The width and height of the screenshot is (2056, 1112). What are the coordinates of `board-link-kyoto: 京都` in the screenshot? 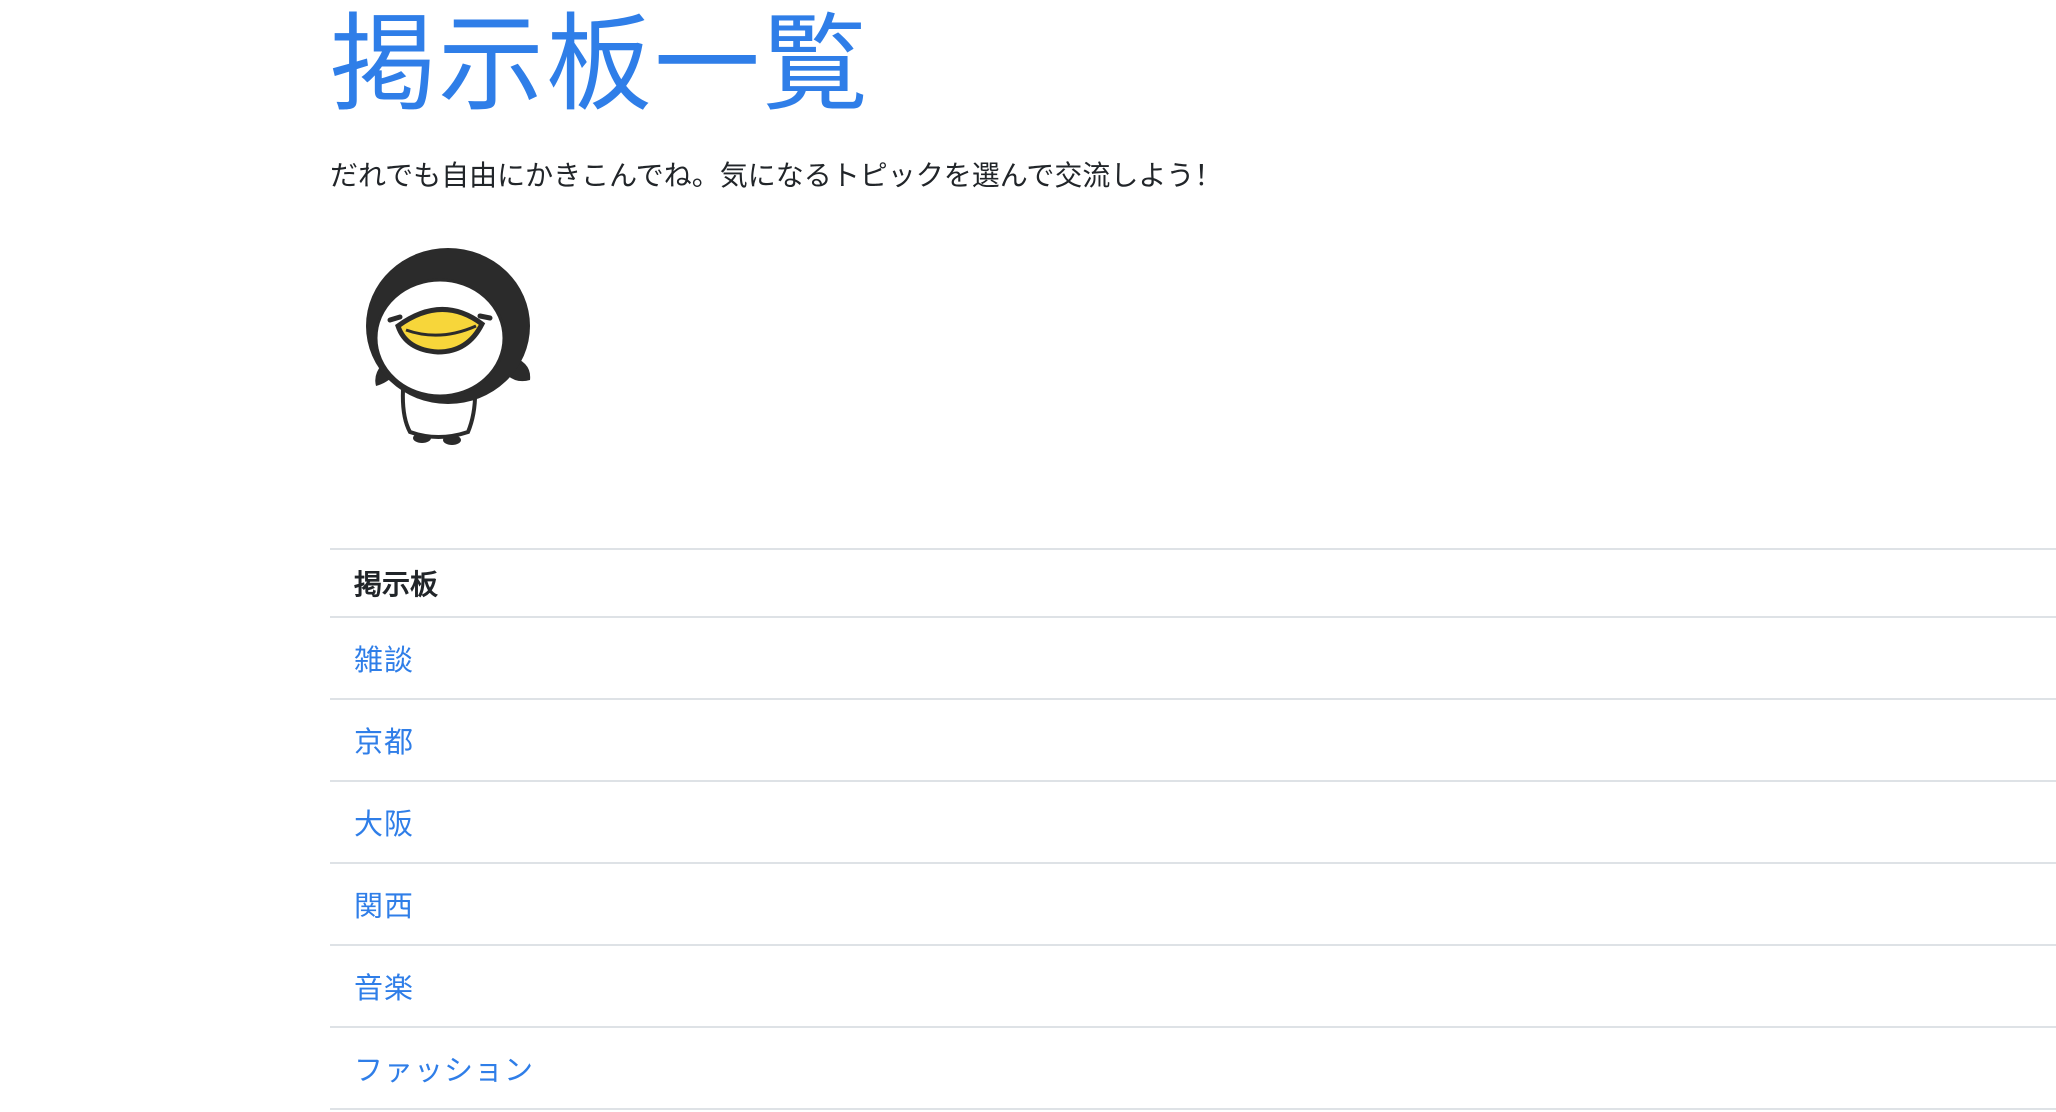 It's located at (384, 742).